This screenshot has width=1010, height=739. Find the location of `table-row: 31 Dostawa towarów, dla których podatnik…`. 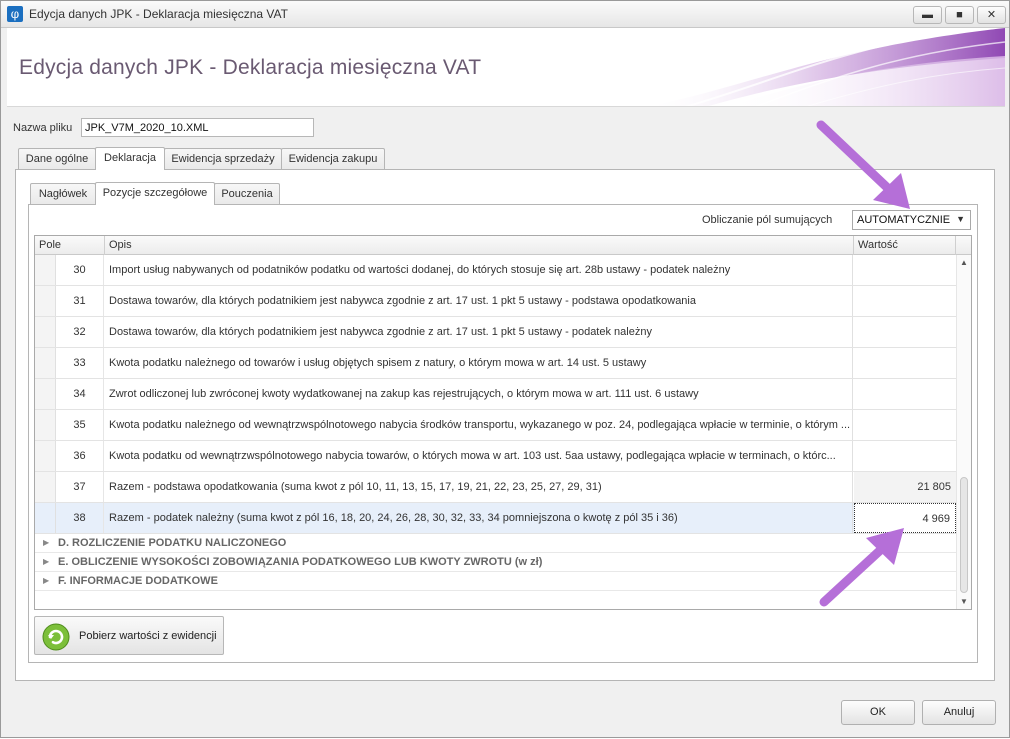

table-row: 31 Dostawa towarów, dla których podatnik… is located at coordinates (495, 301).